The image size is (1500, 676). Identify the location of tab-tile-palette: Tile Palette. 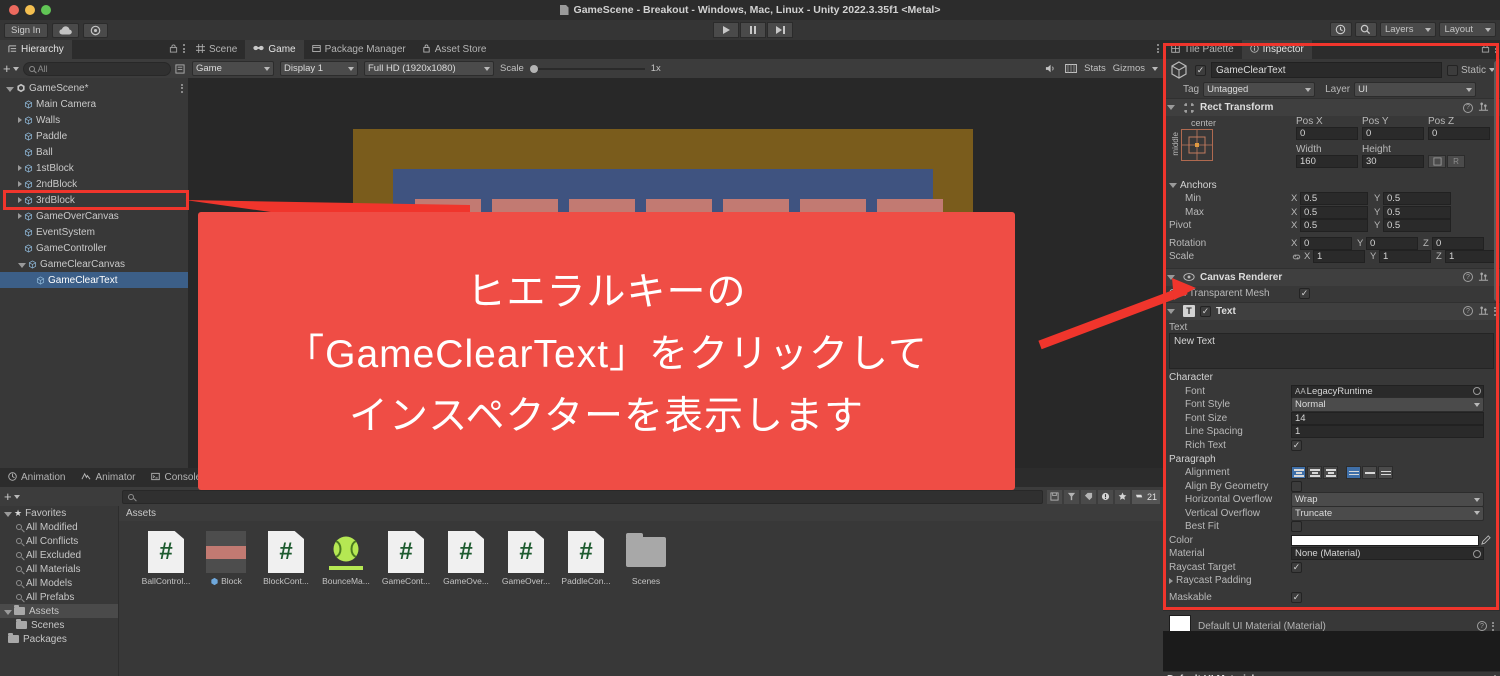
(1202, 49).